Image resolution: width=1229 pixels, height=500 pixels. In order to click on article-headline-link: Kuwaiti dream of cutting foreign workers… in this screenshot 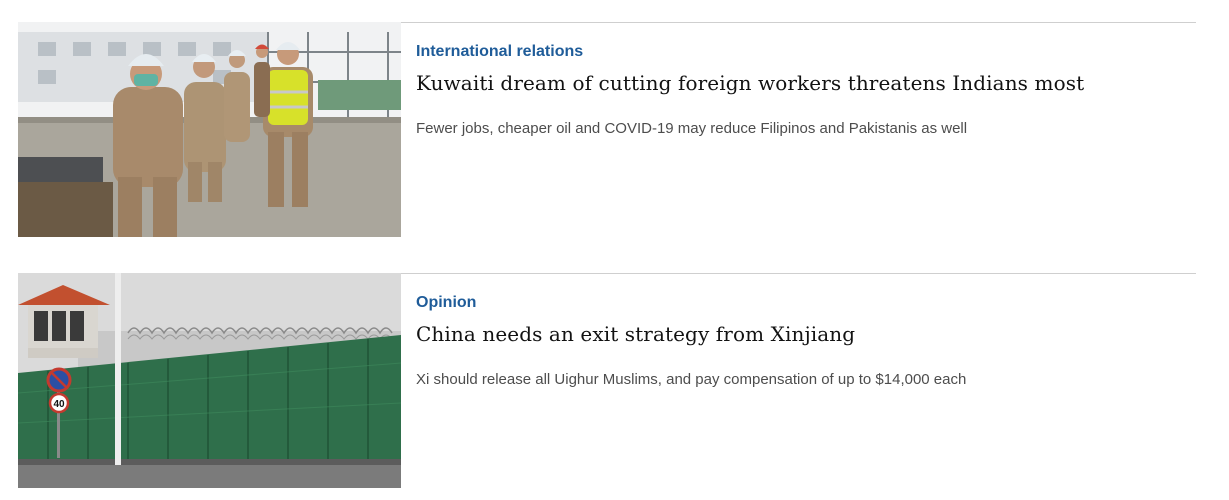, I will do `click(750, 83)`.